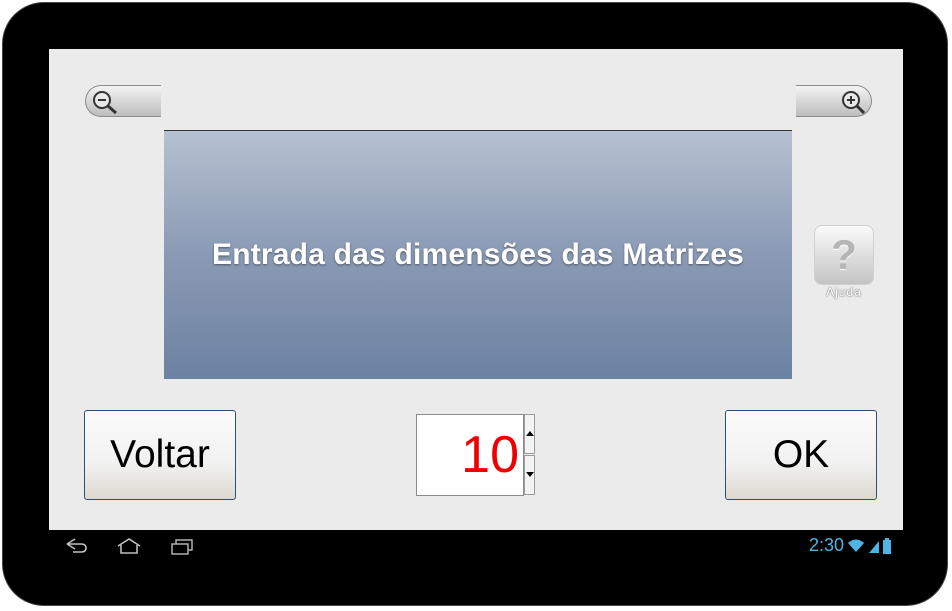  I want to click on dimension-spinner: 10, so click(475, 455).